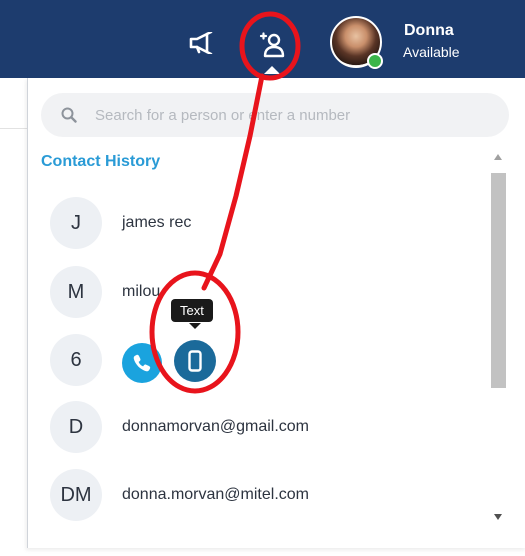  I want to click on background-divider, so click(14, 128).